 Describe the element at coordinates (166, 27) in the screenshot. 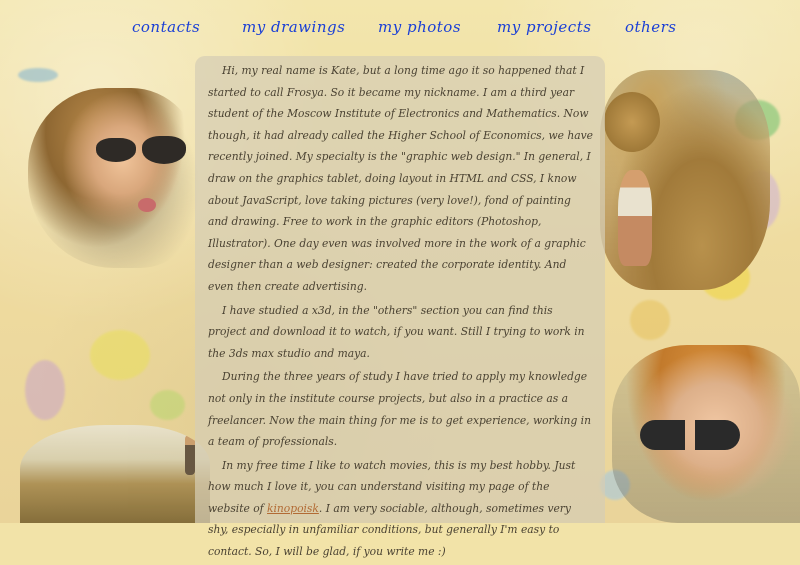

I see `nav-link-contacts: contacts` at that location.